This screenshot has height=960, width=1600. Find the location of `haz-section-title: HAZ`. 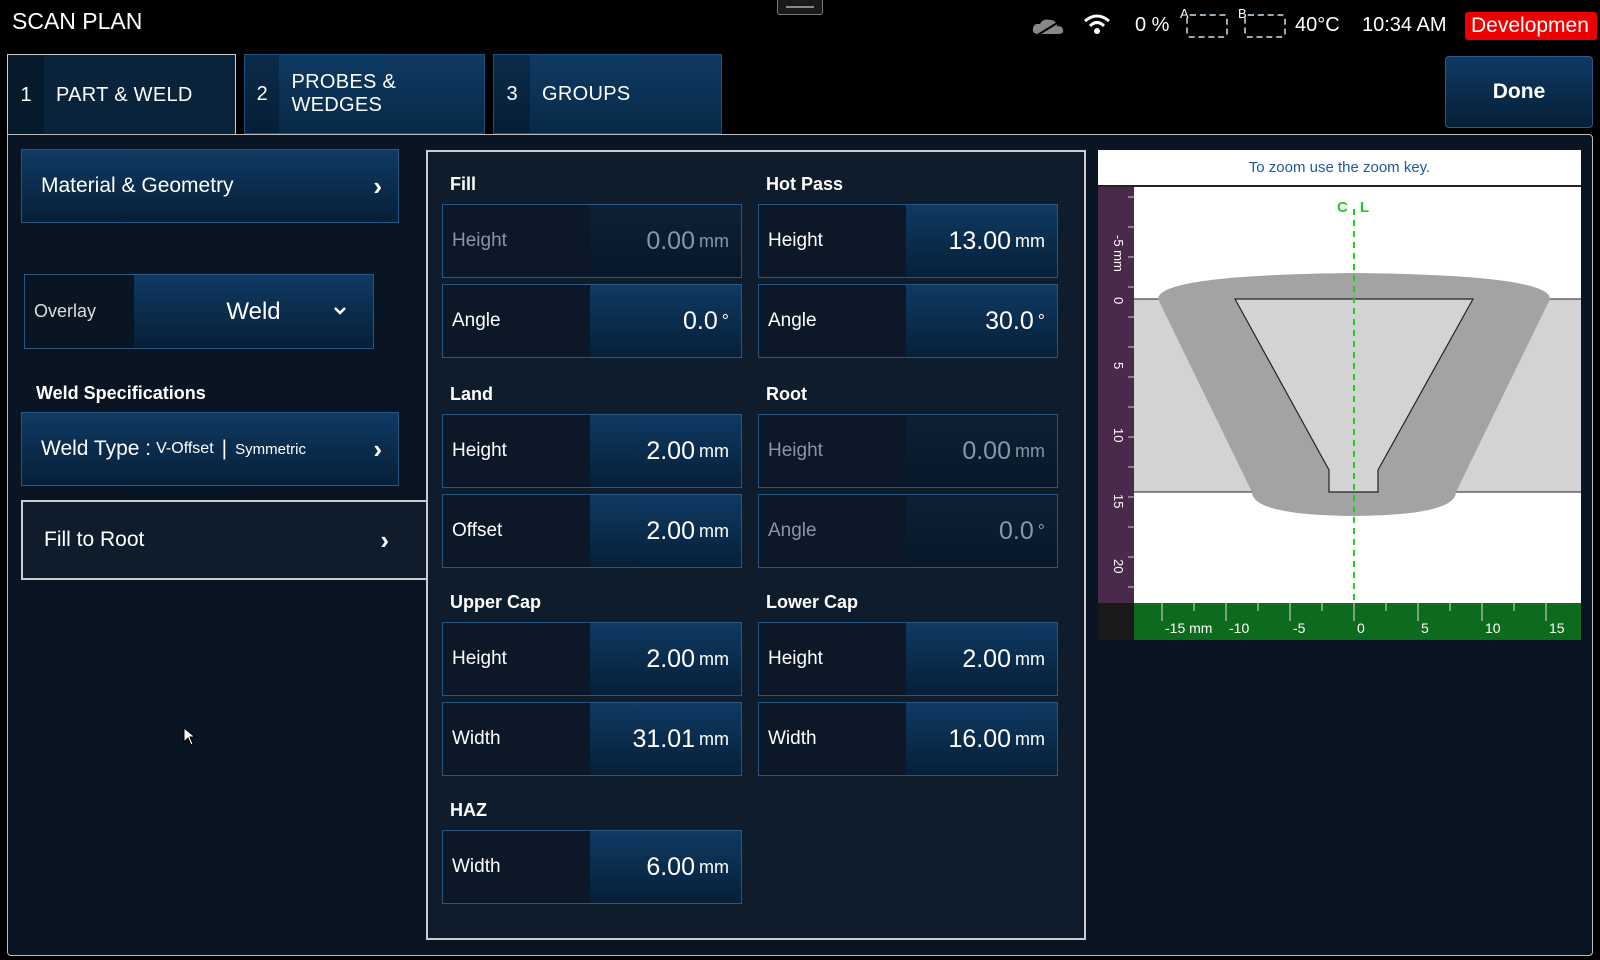

haz-section-title: HAZ is located at coordinates (468, 810).